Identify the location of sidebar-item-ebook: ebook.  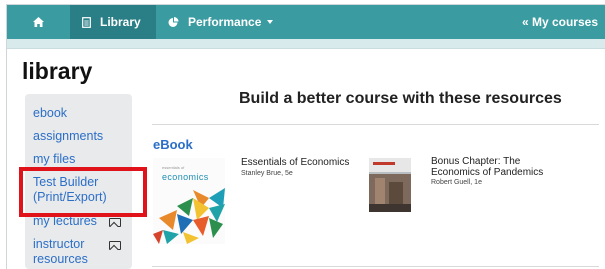
(50, 113).